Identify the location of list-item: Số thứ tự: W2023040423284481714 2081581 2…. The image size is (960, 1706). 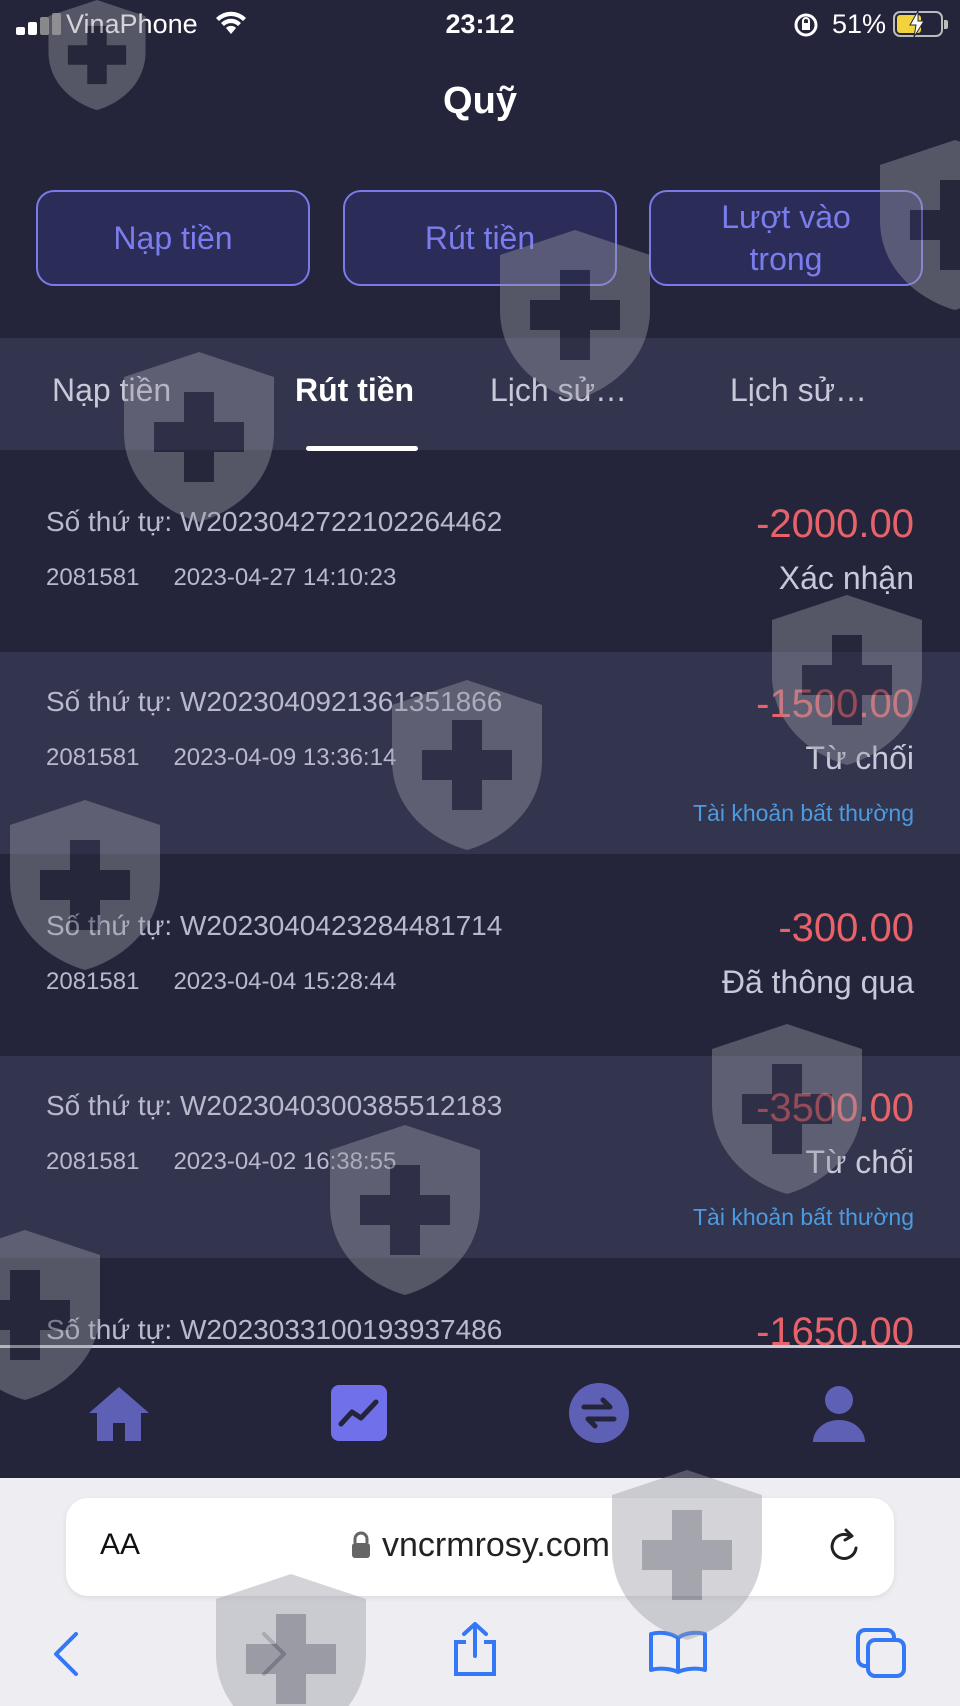
(480, 955).